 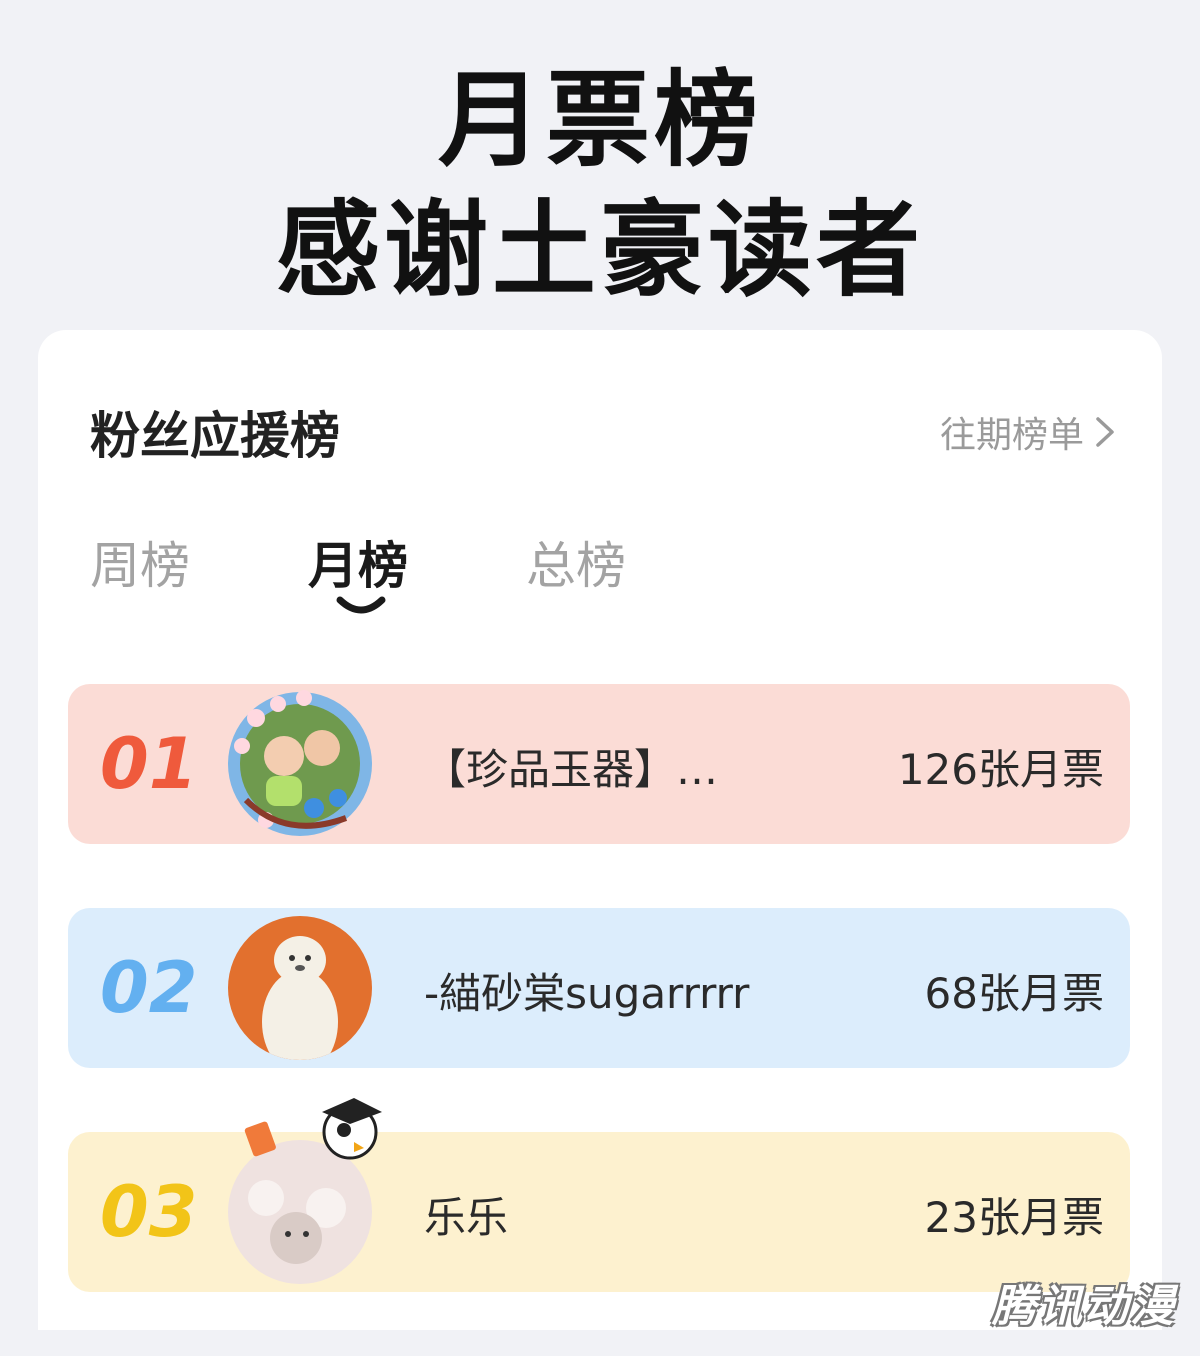 What do you see at coordinates (1000, 769) in the screenshot?
I see `vote-count: 126张月票` at bounding box center [1000, 769].